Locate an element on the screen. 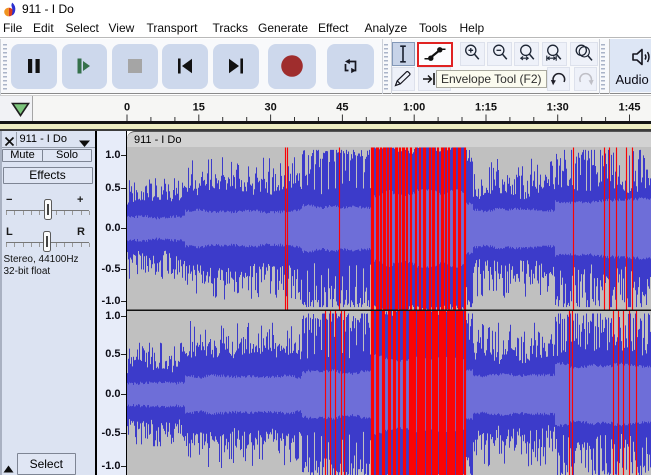  svg-text: 45 is located at coordinates (342, 107).